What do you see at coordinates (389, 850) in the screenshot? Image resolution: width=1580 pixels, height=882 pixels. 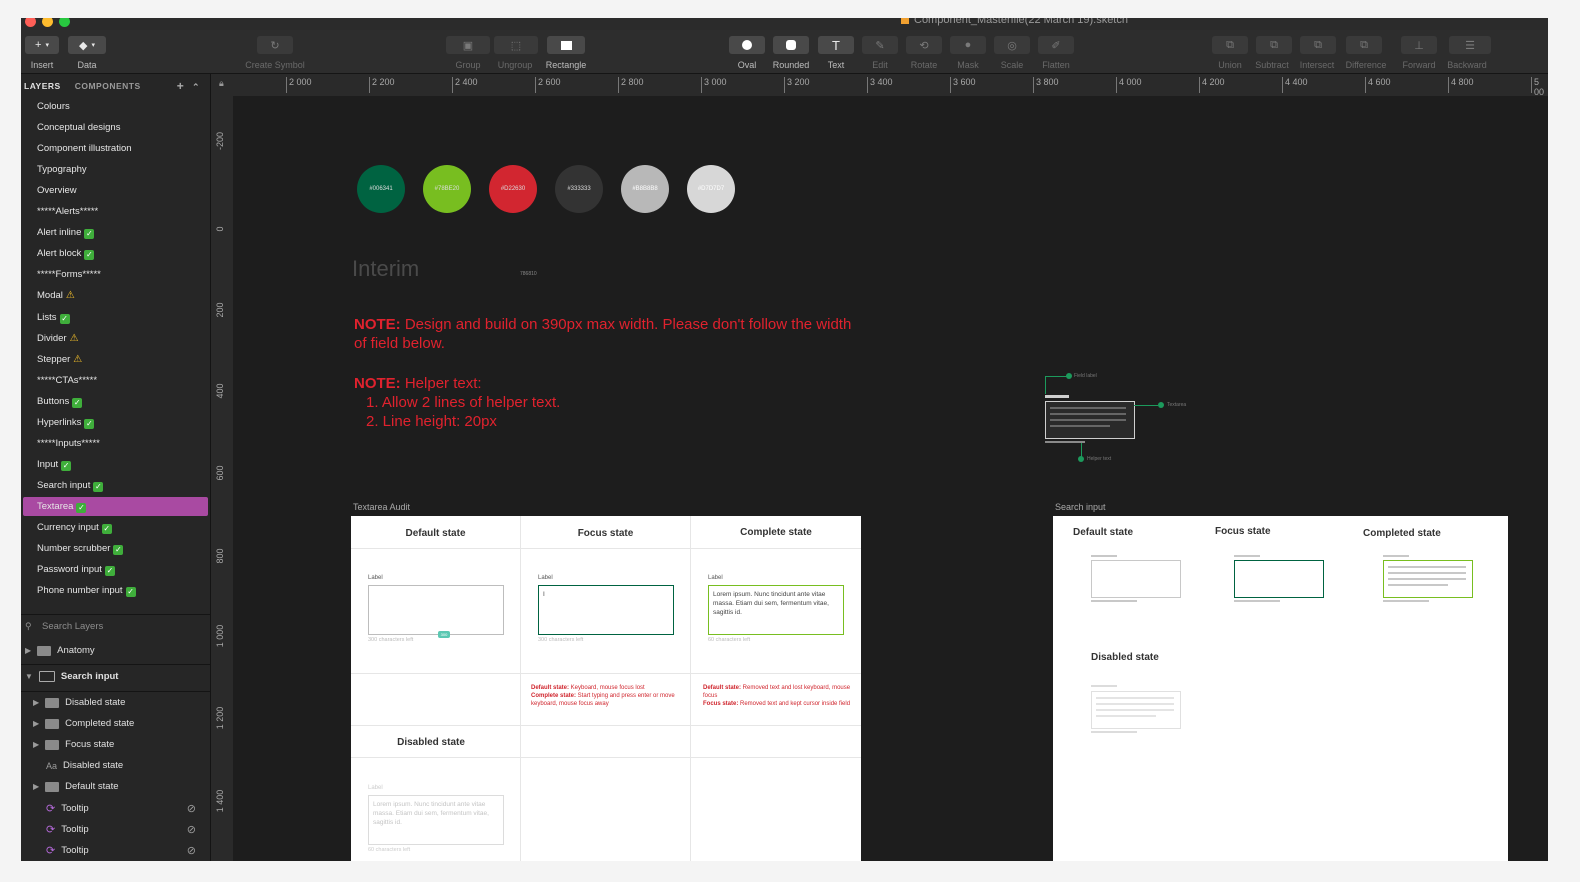 I see `character-counter: 60 characters left` at bounding box center [389, 850].